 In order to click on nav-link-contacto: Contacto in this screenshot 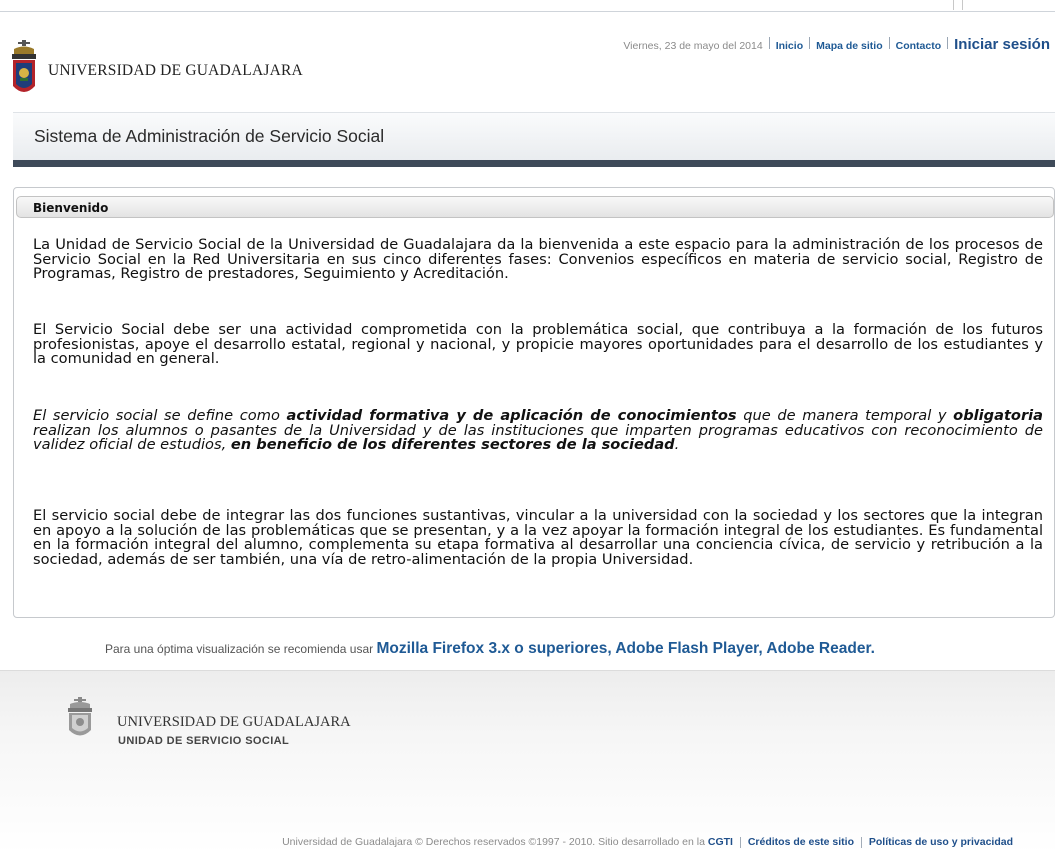, I will do `click(919, 46)`.